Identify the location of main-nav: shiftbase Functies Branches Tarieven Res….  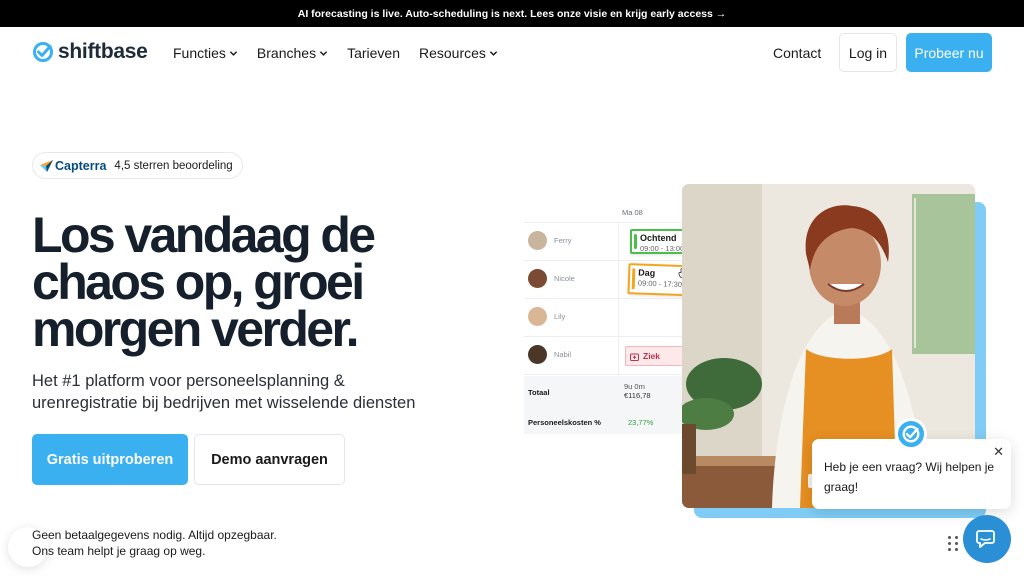
(512, 53).